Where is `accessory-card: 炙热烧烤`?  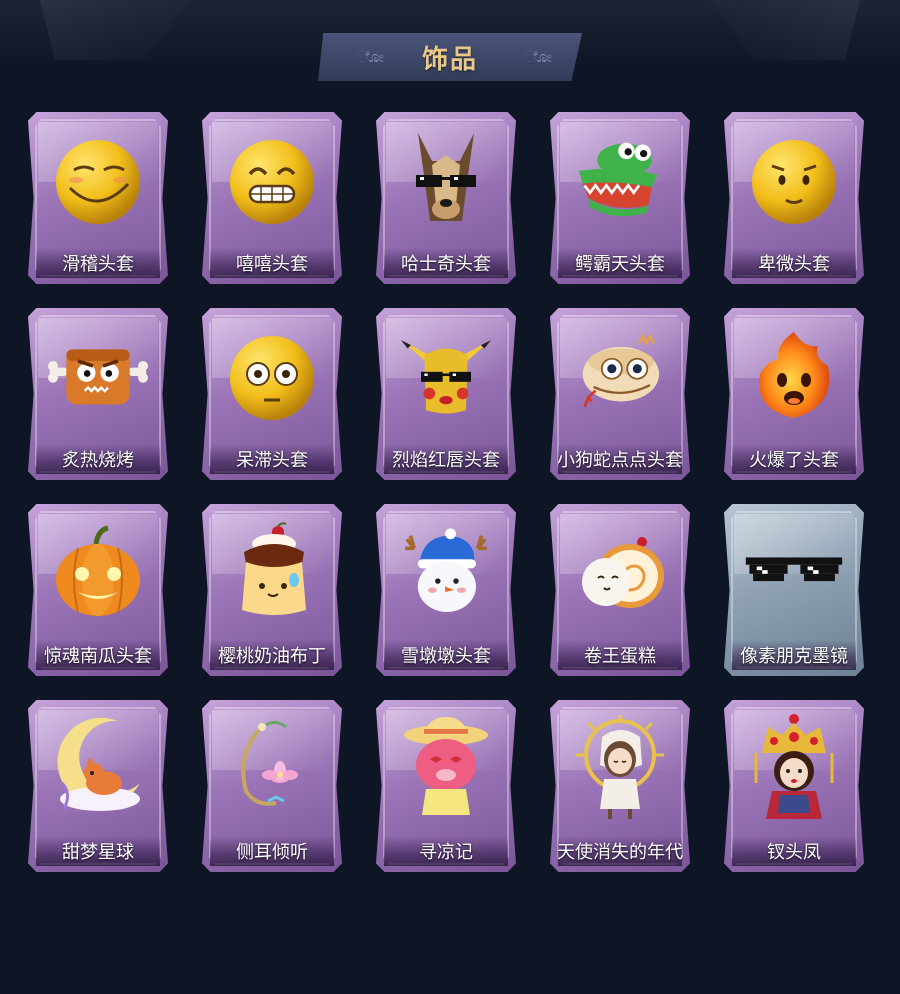
accessory-card: 炙热烧烤 is located at coordinates (98, 394).